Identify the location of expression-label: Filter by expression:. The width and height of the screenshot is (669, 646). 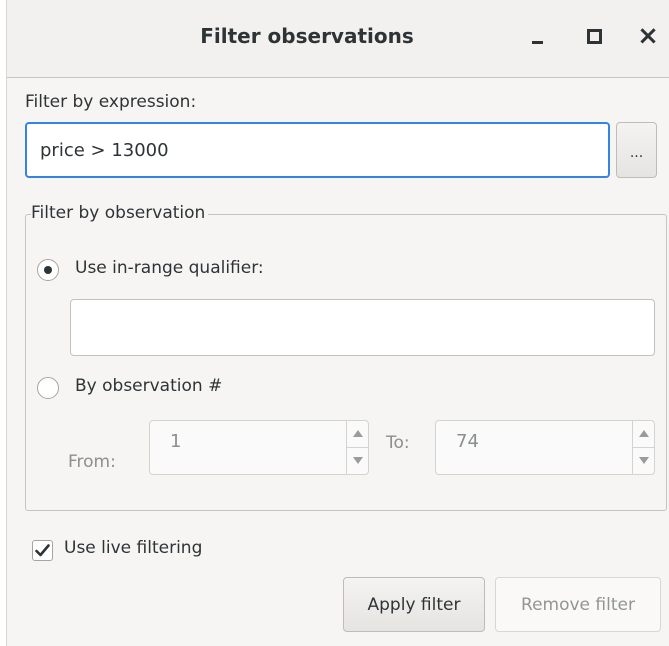
(111, 102).